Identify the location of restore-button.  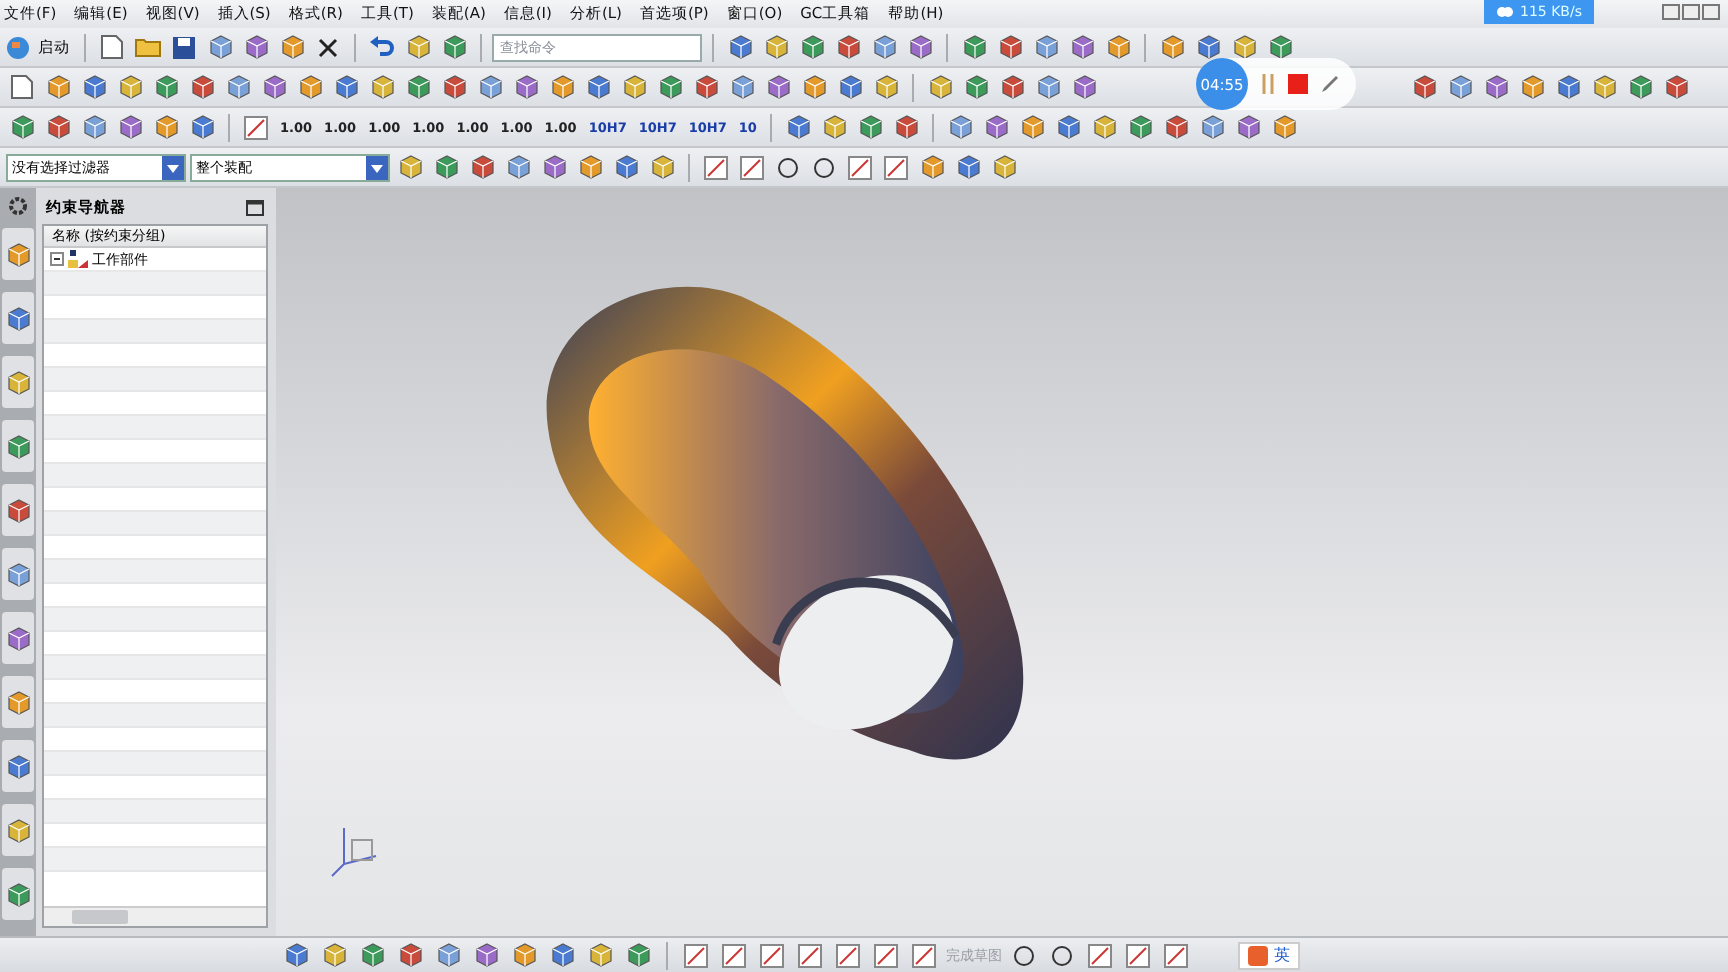
(1691, 12).